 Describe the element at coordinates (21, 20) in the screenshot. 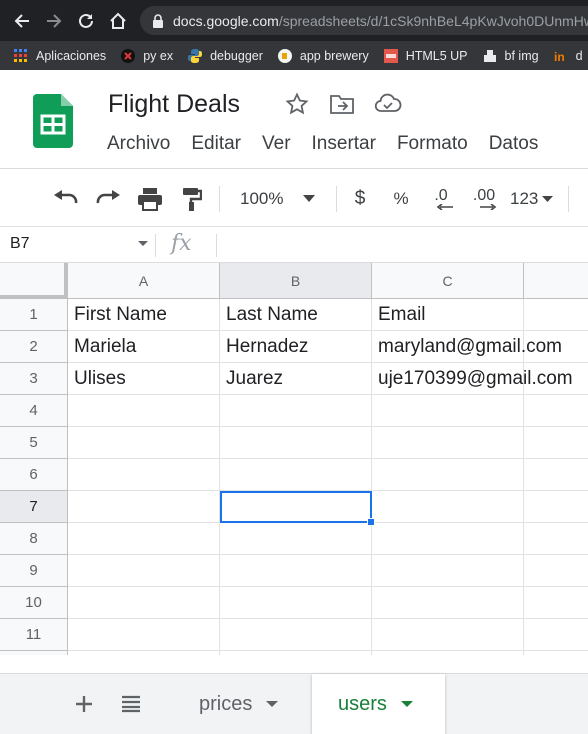

I see `back-button` at that location.